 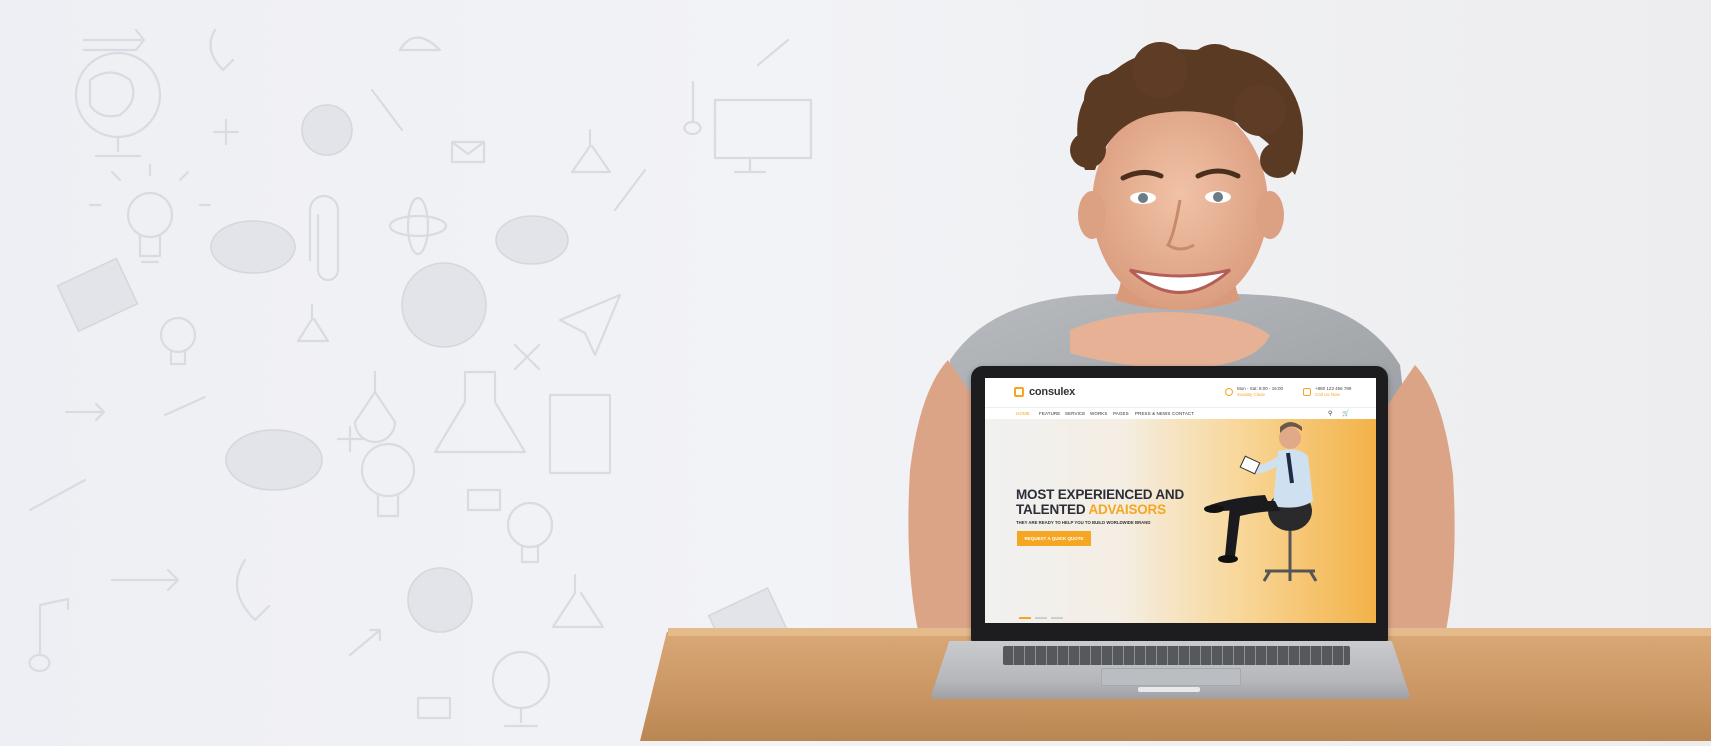 What do you see at coordinates (1075, 413) in the screenshot?
I see `nav-item-service: SERVICE` at bounding box center [1075, 413].